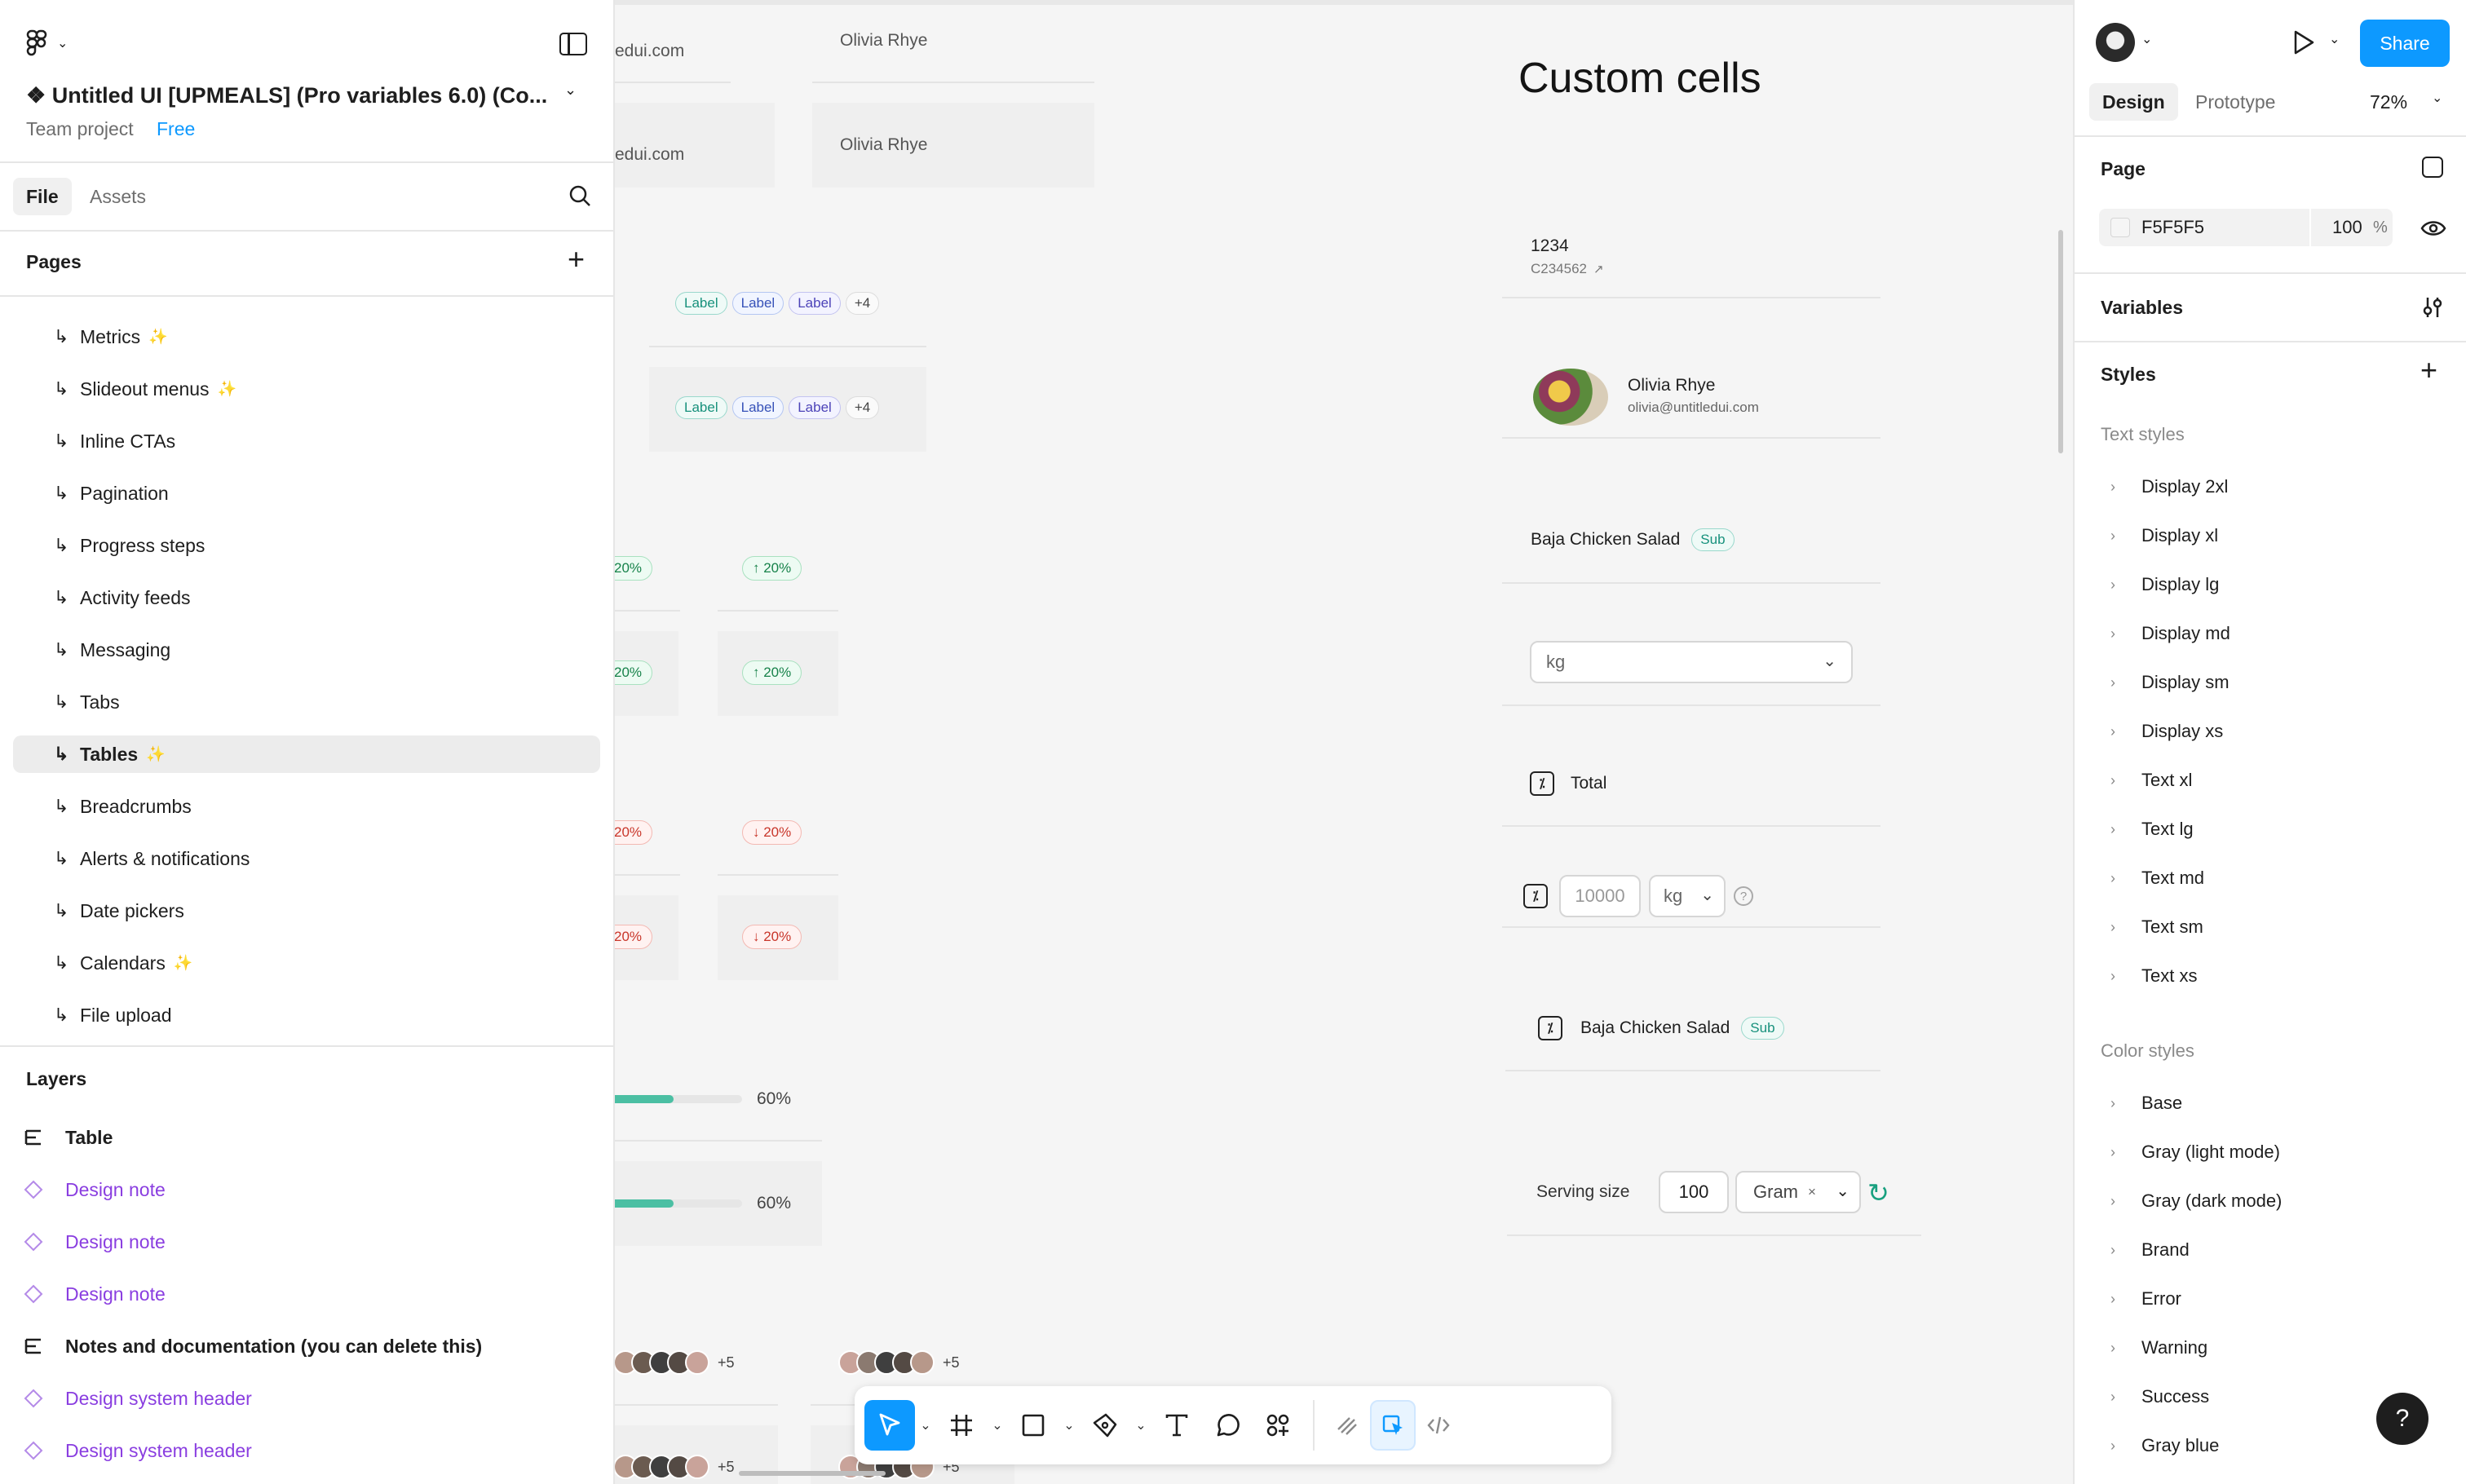 This screenshot has width=2466, height=1484. I want to click on close-icon: ×, so click(1812, 1192).